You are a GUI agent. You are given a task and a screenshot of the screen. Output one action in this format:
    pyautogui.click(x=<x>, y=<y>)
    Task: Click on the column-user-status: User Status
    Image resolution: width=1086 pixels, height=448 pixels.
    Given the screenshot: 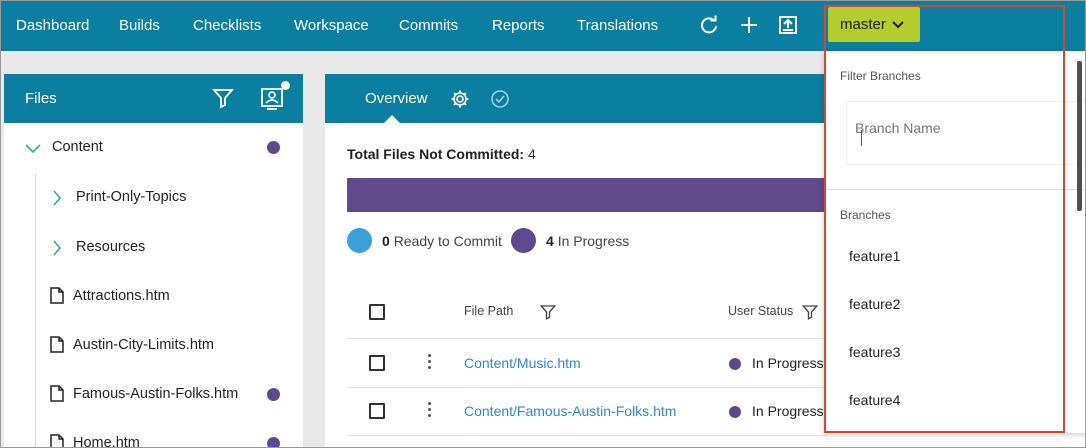 What is the action you would take?
    pyautogui.click(x=760, y=311)
    